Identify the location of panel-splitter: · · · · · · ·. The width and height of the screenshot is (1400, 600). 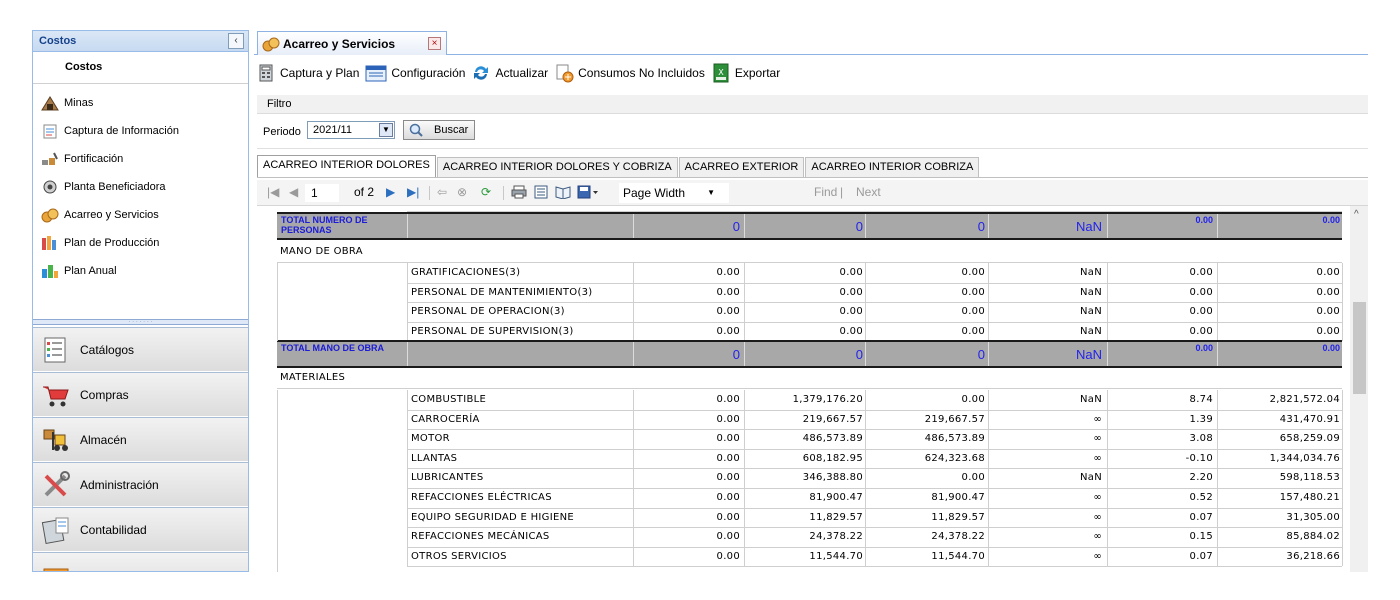
(140, 322).